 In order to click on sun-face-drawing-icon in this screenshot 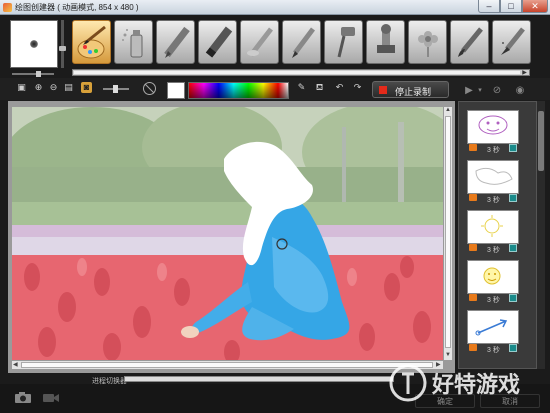, I will do `click(492, 276)`.